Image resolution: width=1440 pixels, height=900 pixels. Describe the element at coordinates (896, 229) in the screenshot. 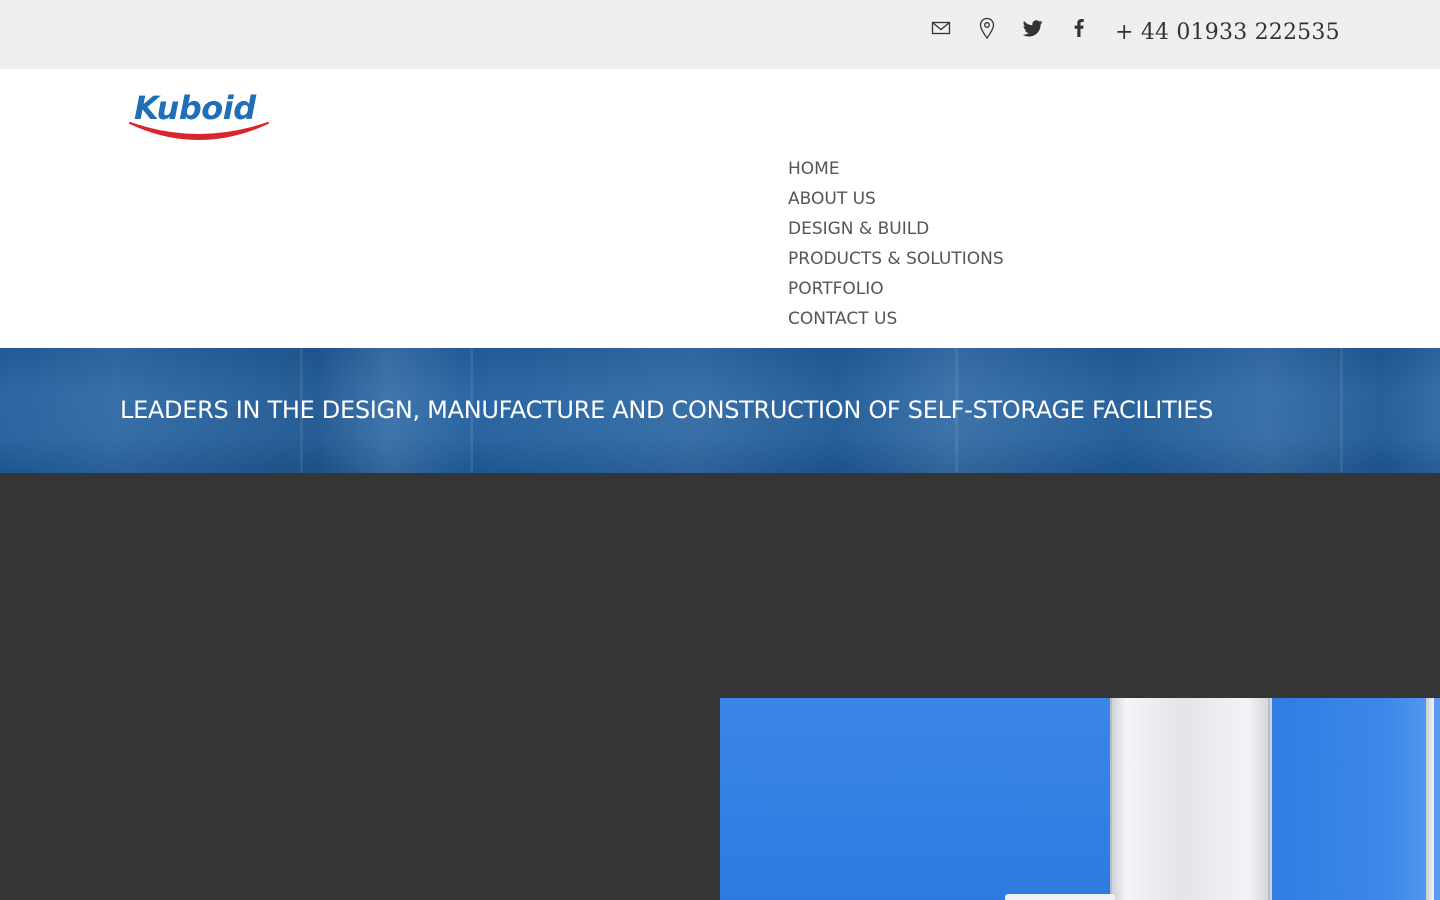

I see `nav-item-design-build: DESIGN & BUILD` at that location.